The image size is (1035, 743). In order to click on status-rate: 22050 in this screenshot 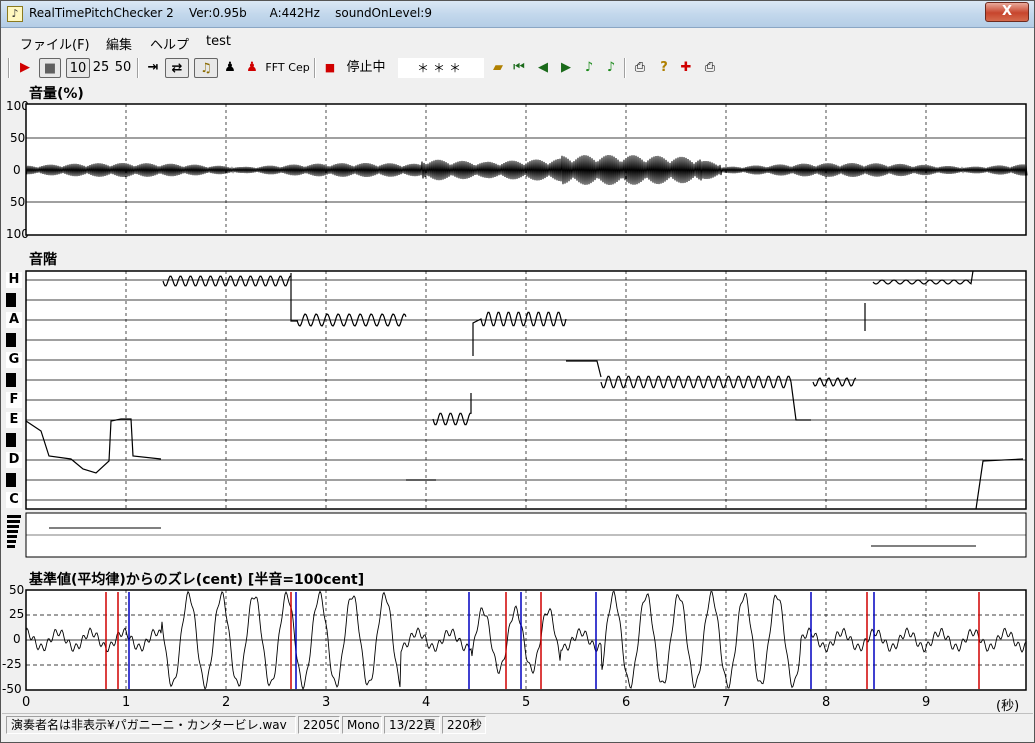, I will do `click(319, 725)`.